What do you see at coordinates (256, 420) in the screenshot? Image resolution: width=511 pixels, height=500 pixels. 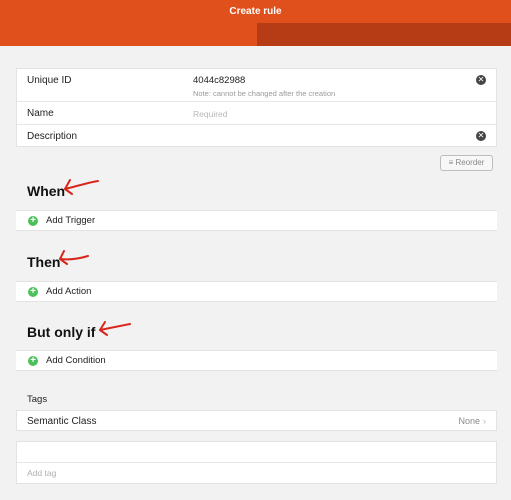 I see `semantic-class-row: Semantic Class None ›` at bounding box center [256, 420].